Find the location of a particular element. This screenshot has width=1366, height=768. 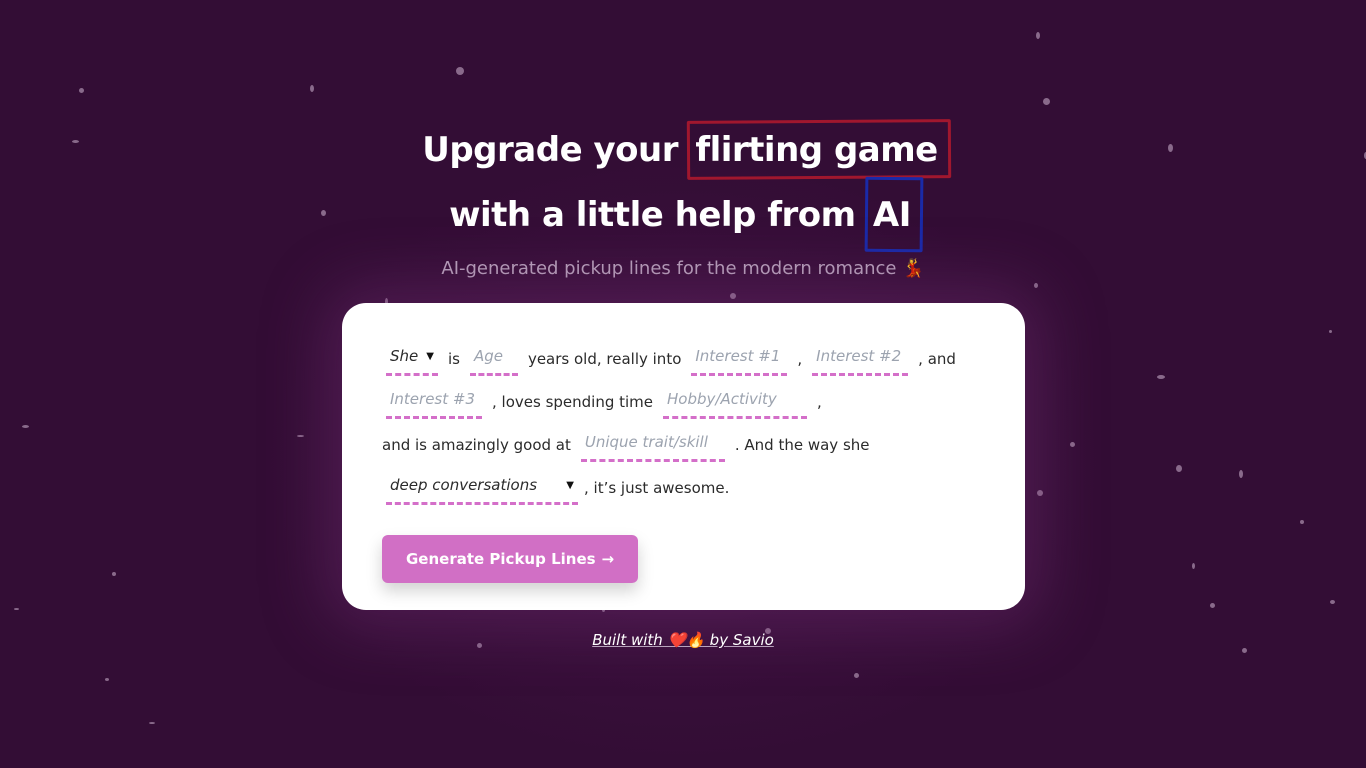

title-line-2: with a little help from AI is located at coordinates (683, 215).